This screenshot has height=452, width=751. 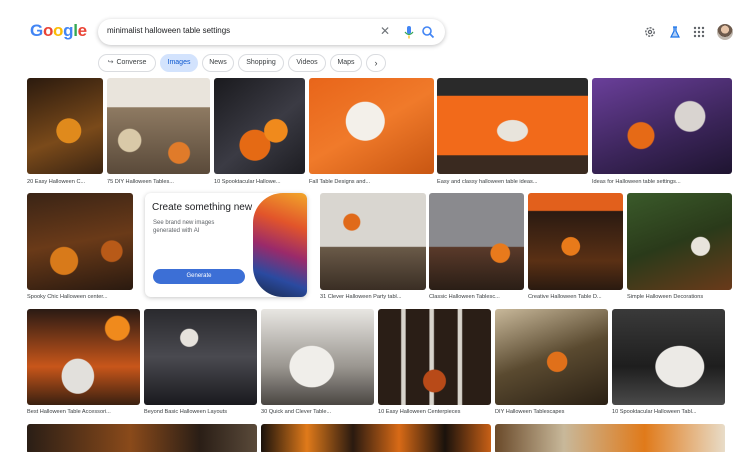 I want to click on avatar, so click(x=725, y=32).